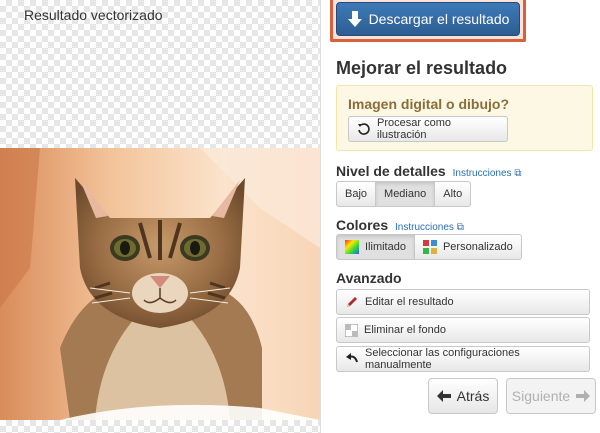 This screenshot has height=433, width=600. I want to click on improve-title: Mejorar el resultado, so click(422, 68).